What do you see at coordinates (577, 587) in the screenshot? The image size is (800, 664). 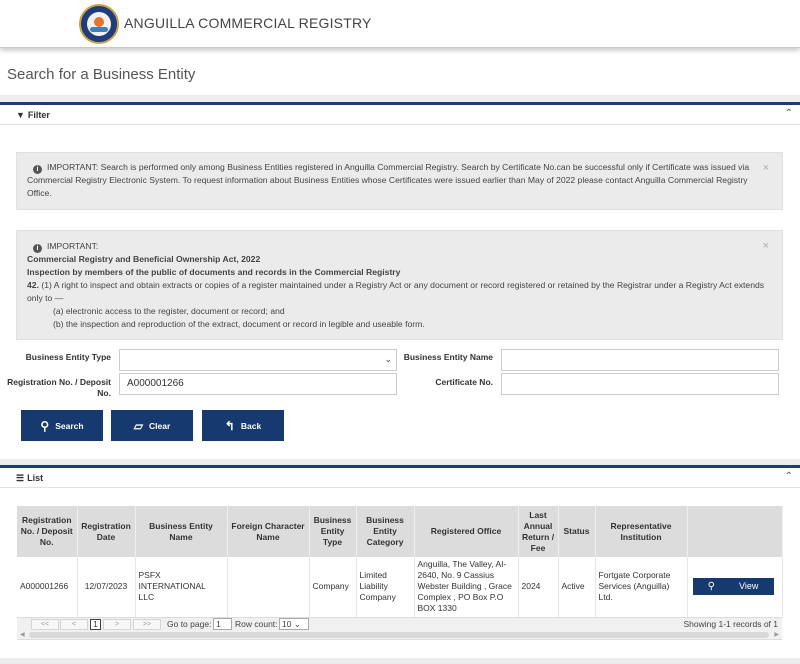 I see `cell-status: Active` at bounding box center [577, 587].